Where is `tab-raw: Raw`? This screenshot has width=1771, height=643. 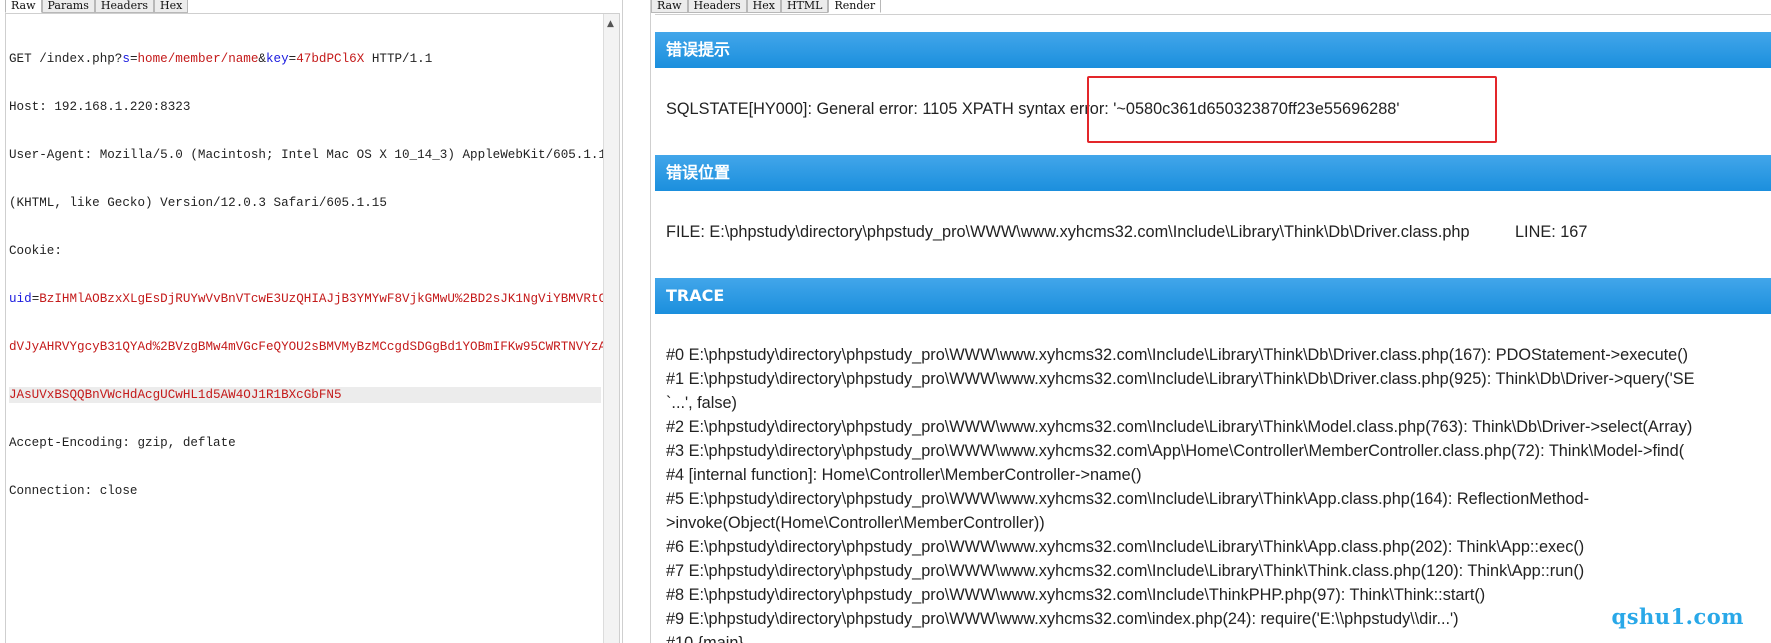 tab-raw: Raw is located at coordinates (23, 6).